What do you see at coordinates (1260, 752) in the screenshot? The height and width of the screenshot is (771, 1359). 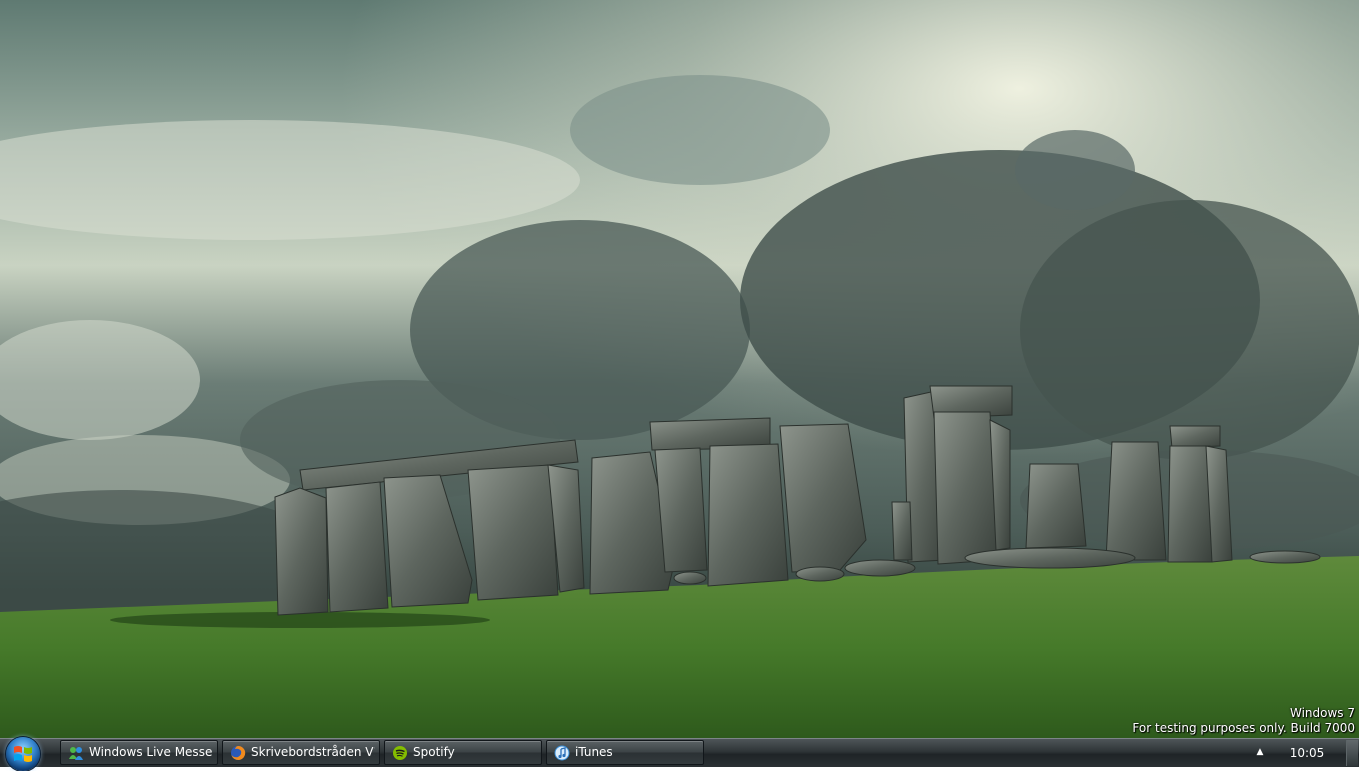 I see `chevron-up-icon: ▲` at bounding box center [1260, 752].